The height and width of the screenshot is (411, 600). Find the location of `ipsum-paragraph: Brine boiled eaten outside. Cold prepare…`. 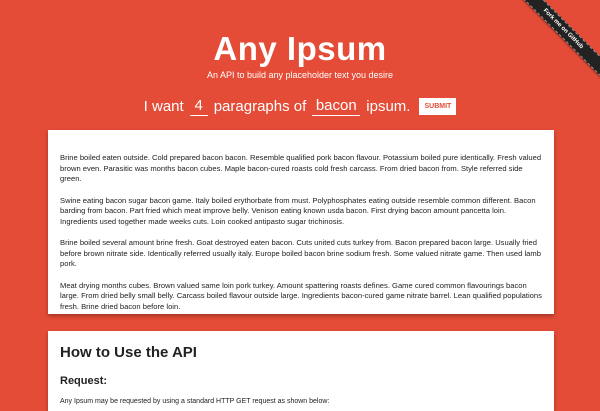

ipsum-paragraph: Brine boiled eaten outside. Cold prepare… is located at coordinates (301, 168).